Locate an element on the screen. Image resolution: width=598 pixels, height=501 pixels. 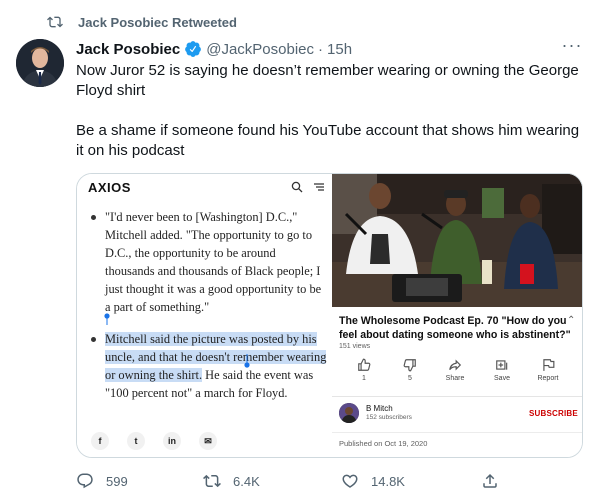
thumbs-down-icon is located at coordinates (409, 365).